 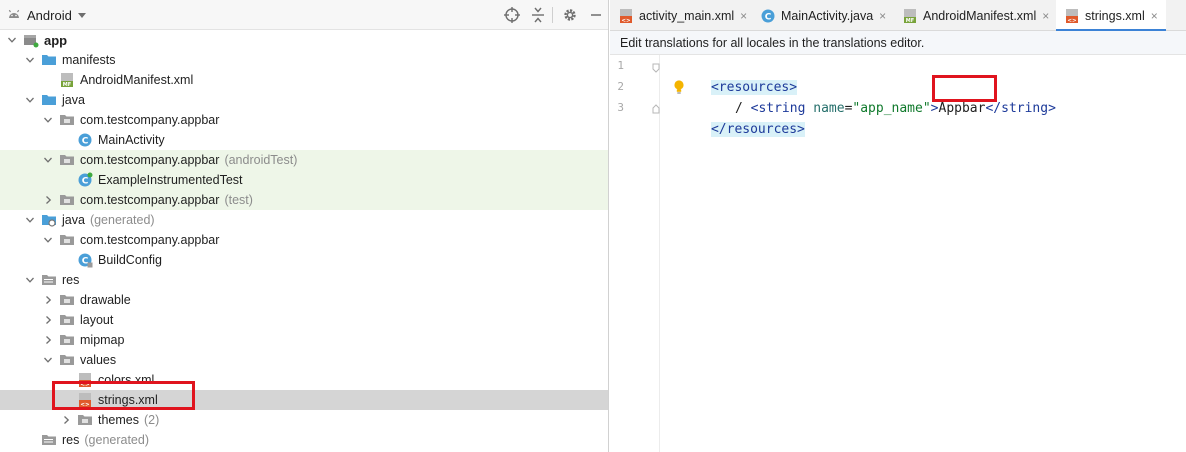 I want to click on tree-row: values, so click(x=304, y=360).